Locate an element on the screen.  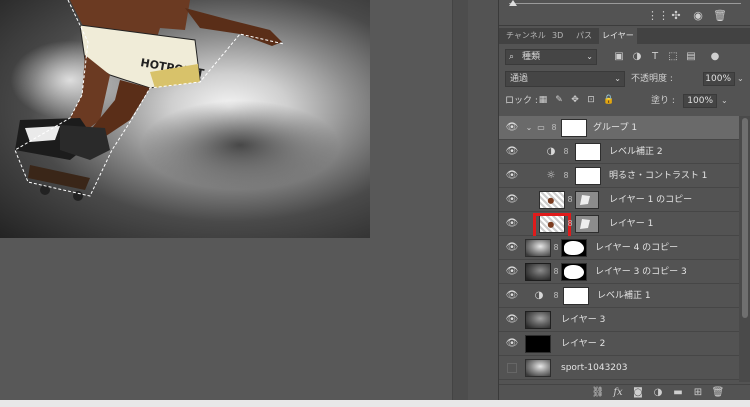
eye-icon: ◉ is located at coordinates (698, 16).